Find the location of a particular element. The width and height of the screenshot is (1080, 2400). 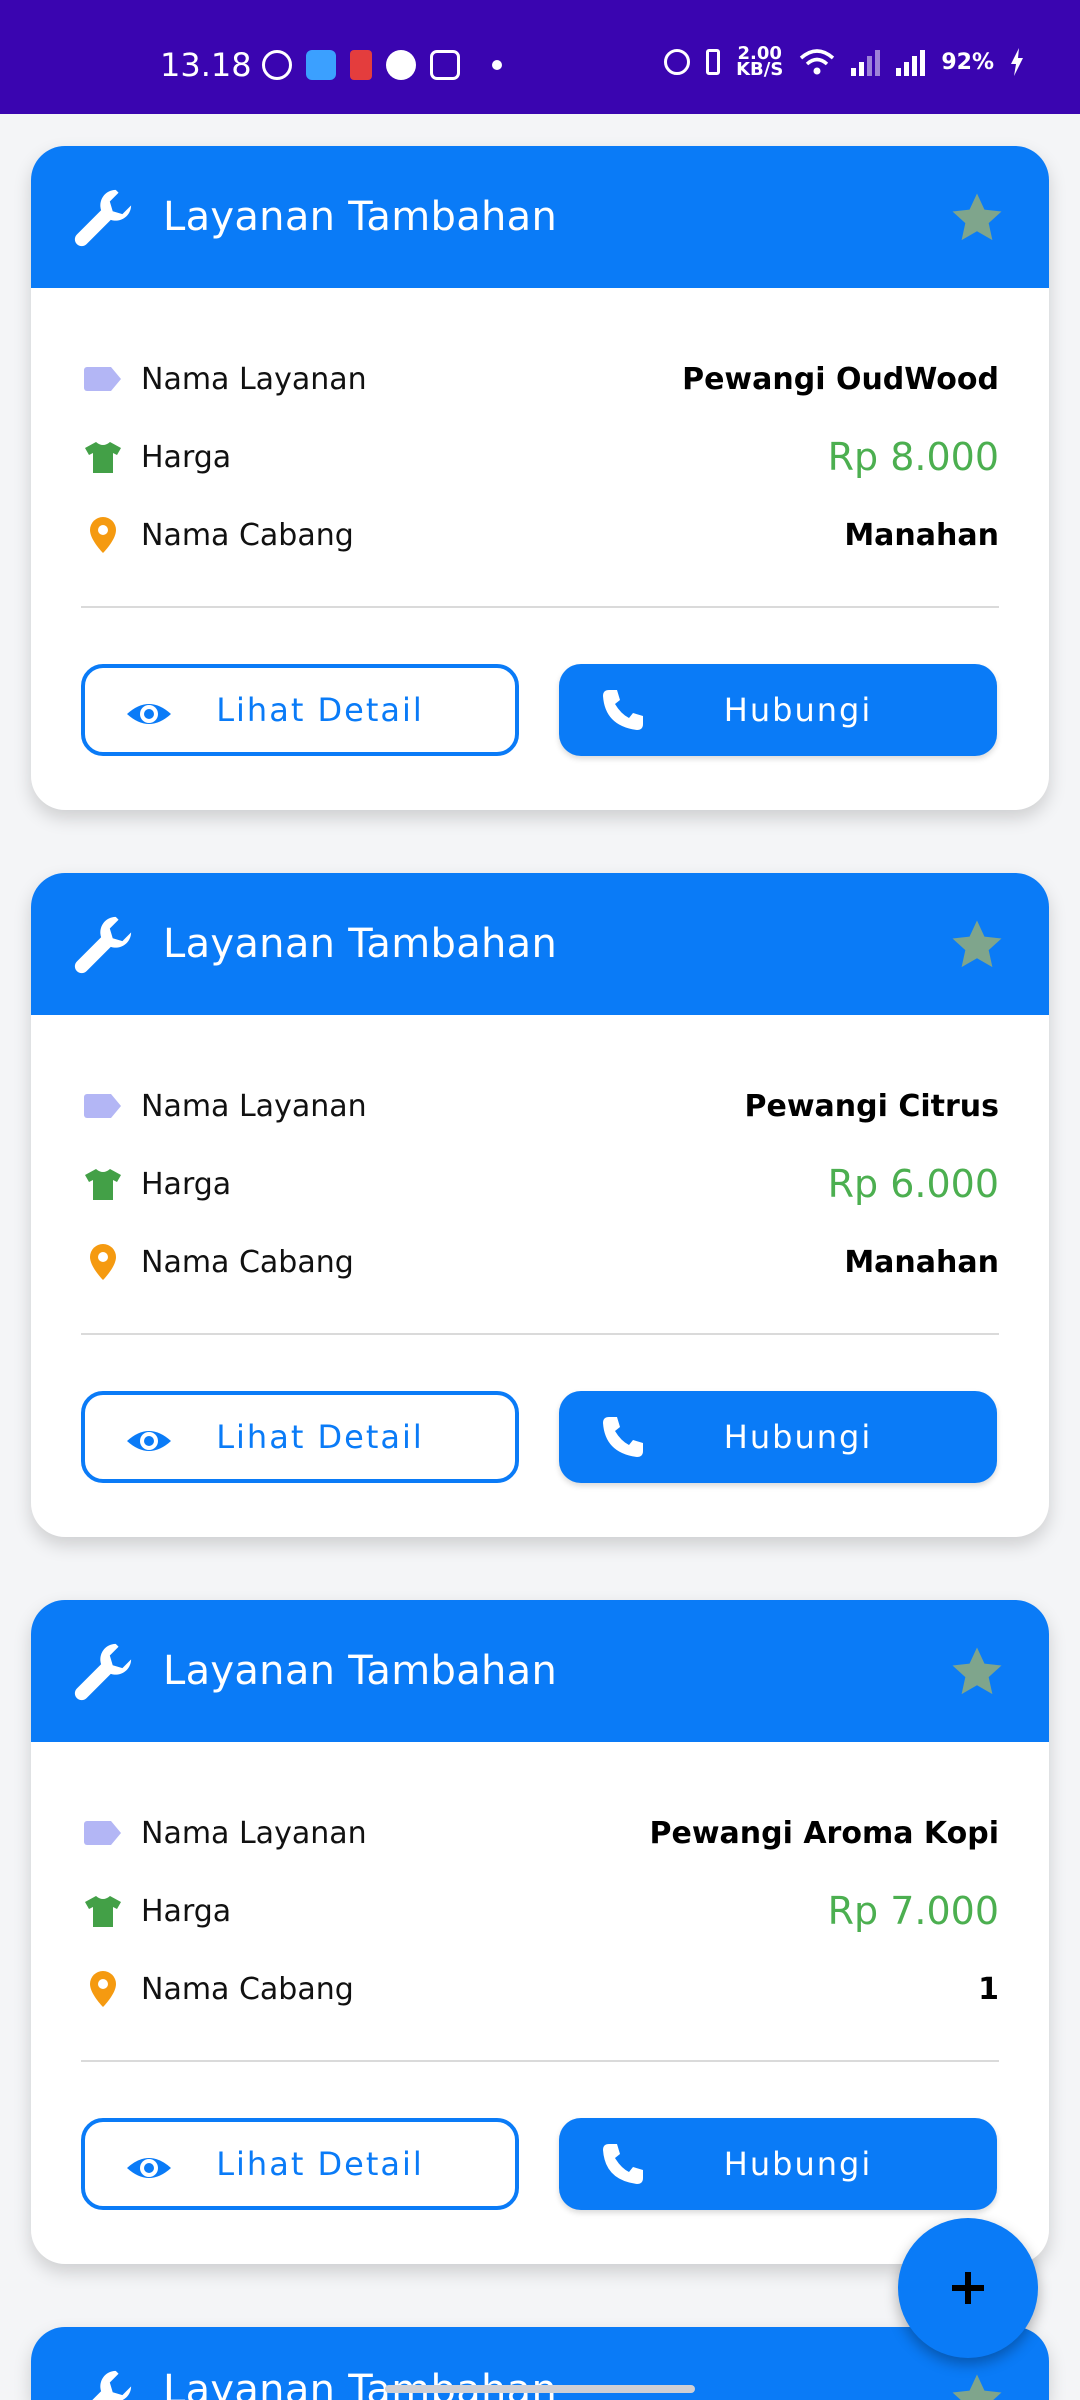

facebook-icon is located at coordinates (401, 65).